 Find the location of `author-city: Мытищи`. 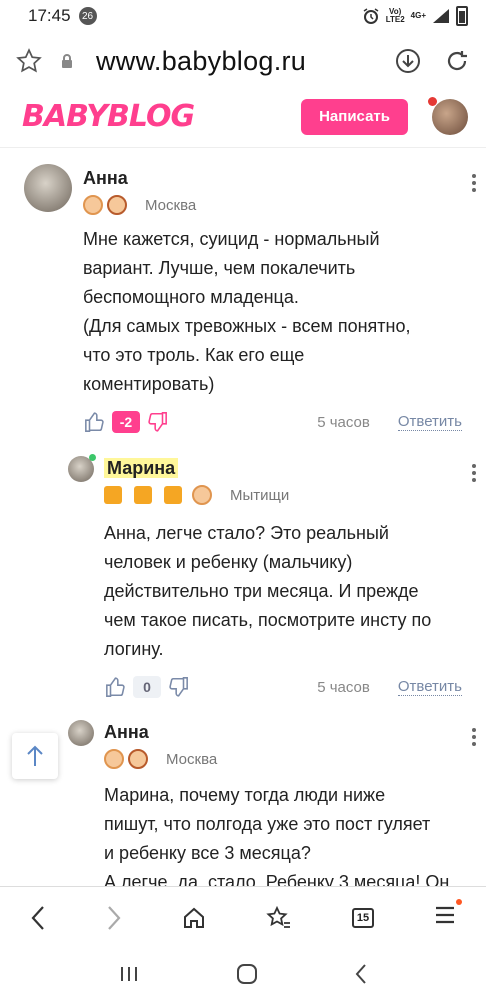

author-city: Мытищи is located at coordinates (260, 495).